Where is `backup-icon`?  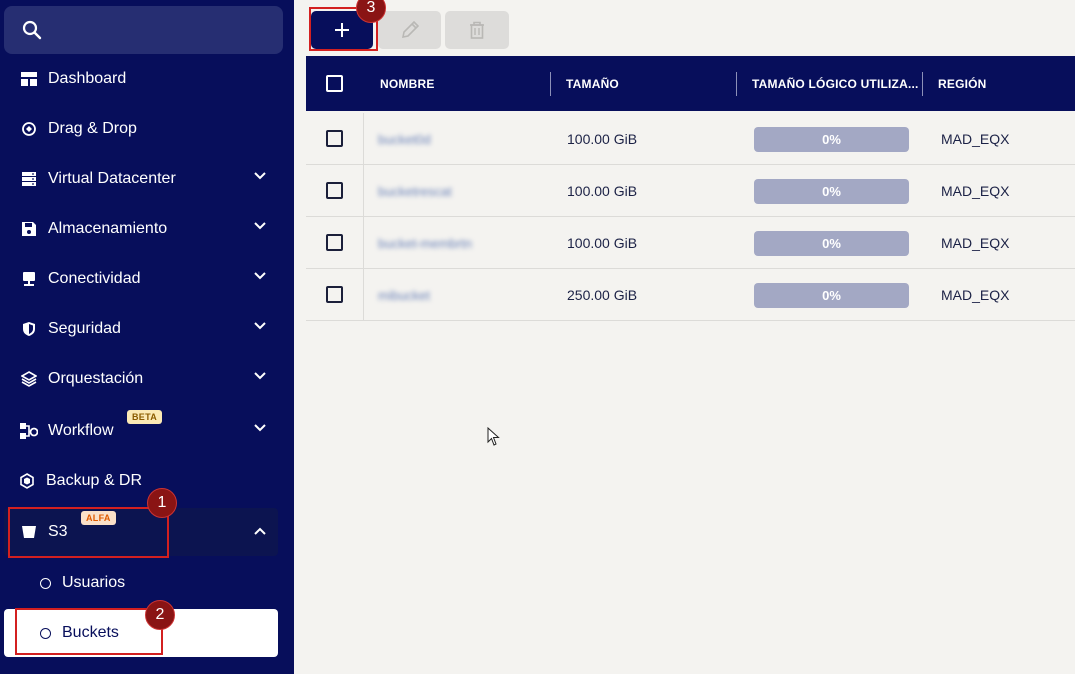 backup-icon is located at coordinates (27, 481).